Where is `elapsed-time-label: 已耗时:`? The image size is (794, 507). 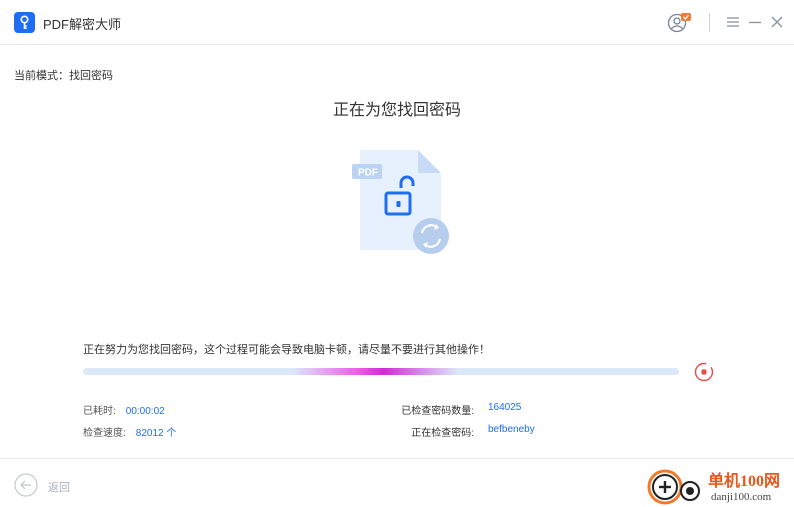 elapsed-time-label: 已耗时: is located at coordinates (99, 411).